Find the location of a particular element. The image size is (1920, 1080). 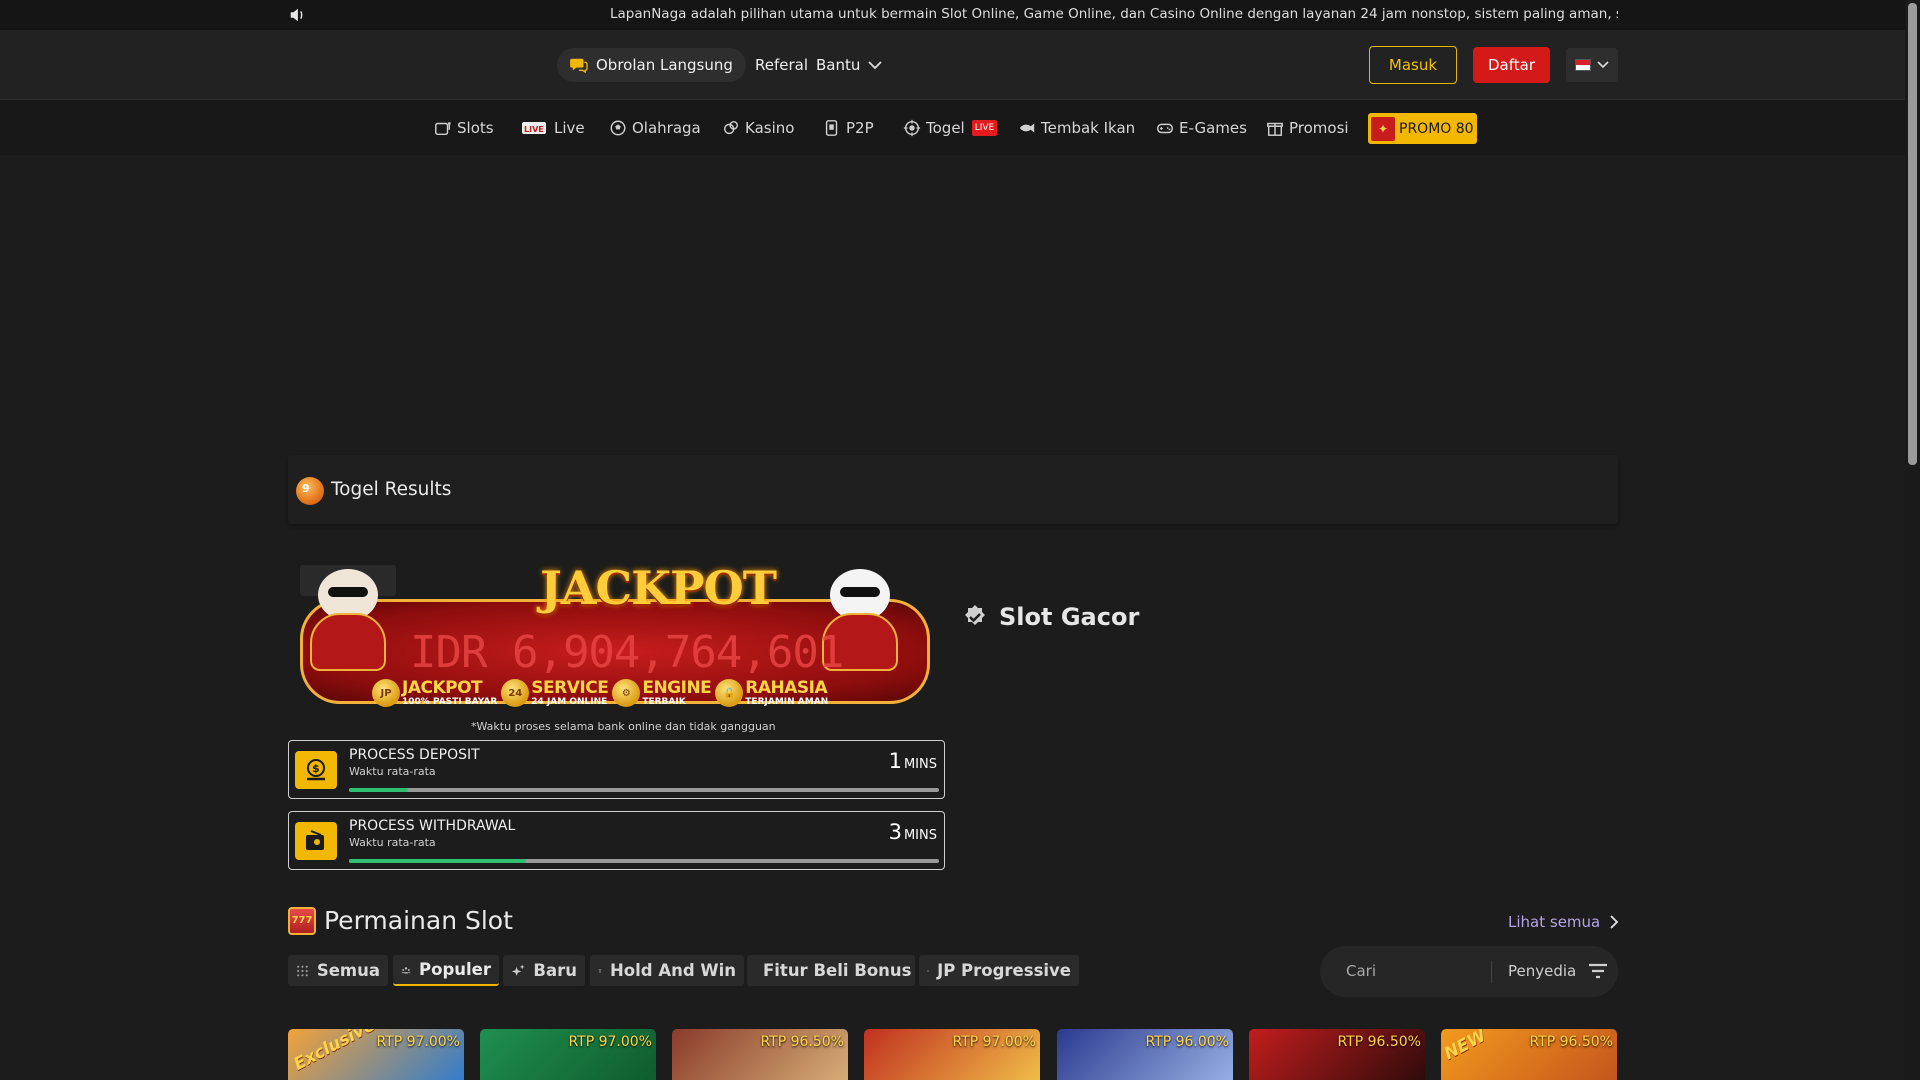

search-divider is located at coordinates (1491, 972).